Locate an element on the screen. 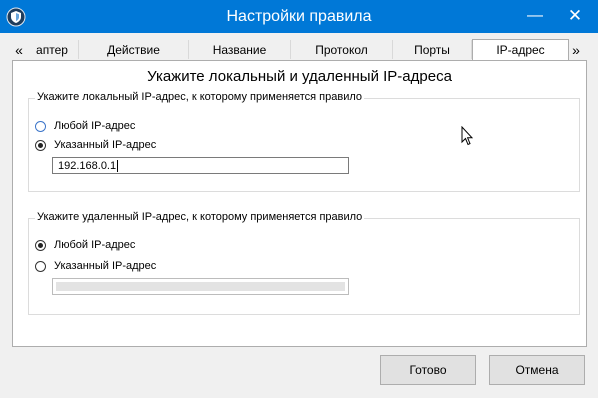  tab-scroll-left-button: « is located at coordinates (19, 50).